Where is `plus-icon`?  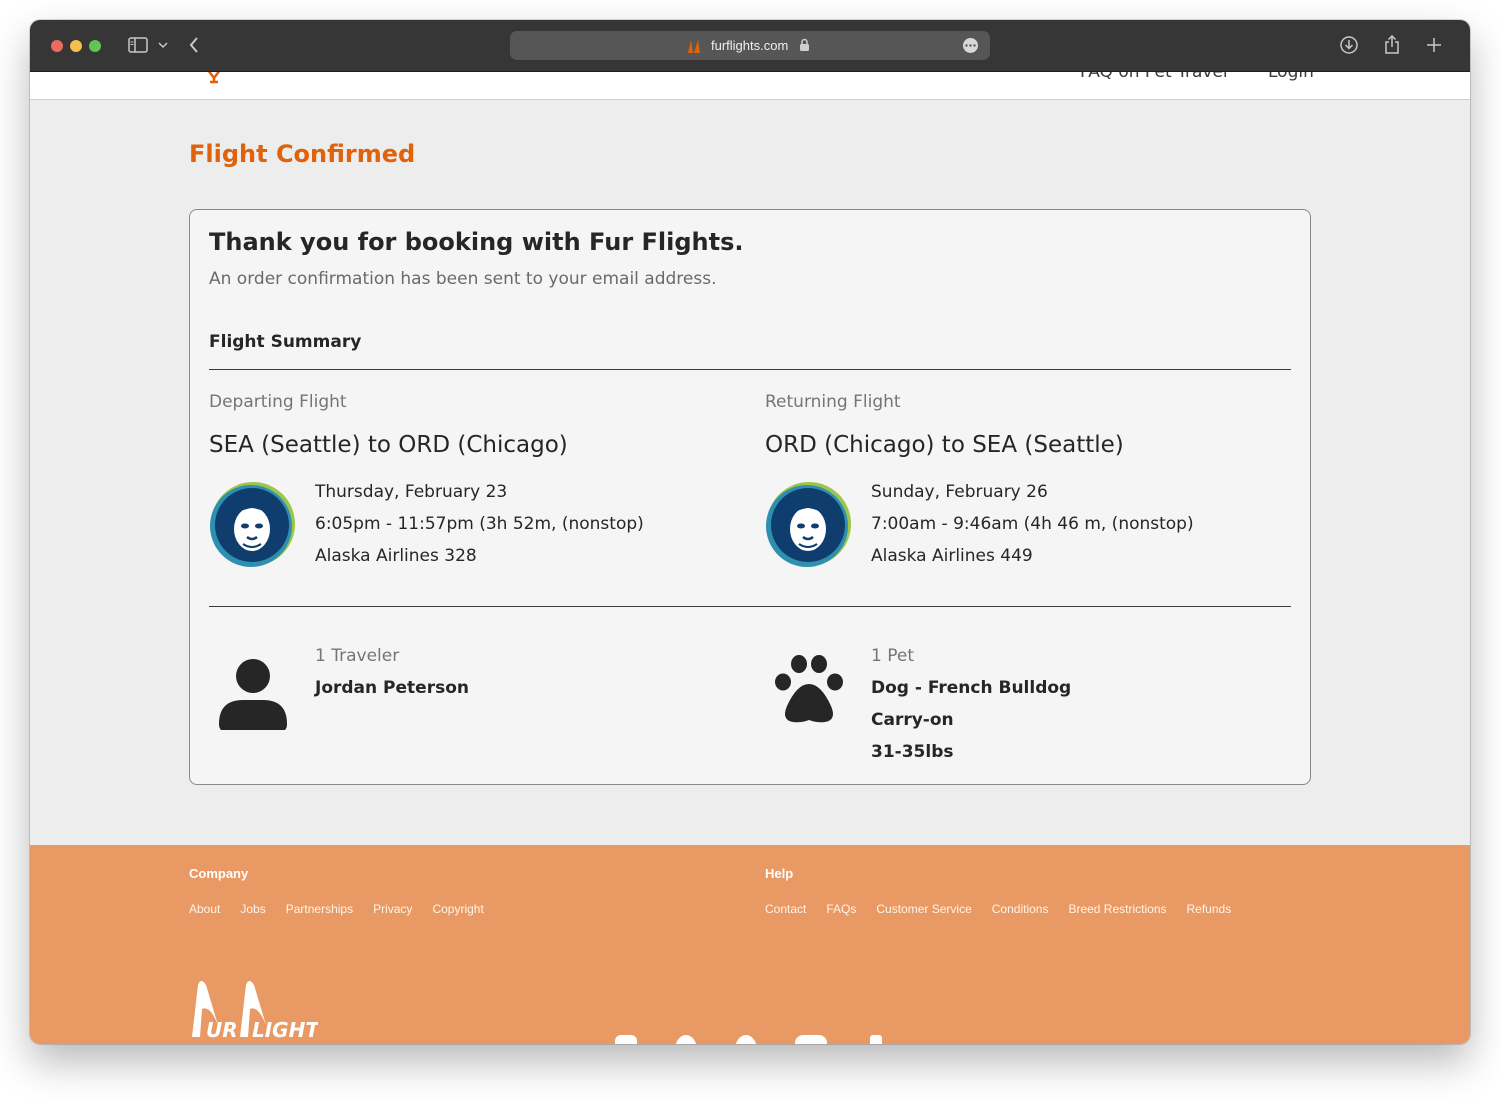
plus-icon is located at coordinates (1434, 45).